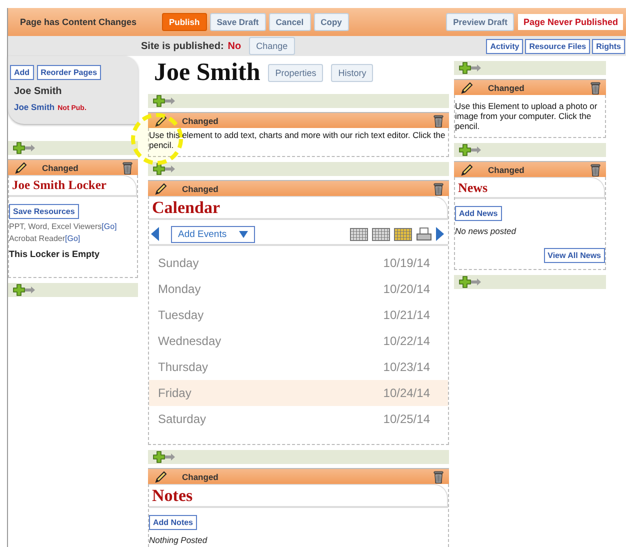 The height and width of the screenshot is (547, 626). Describe the element at coordinates (406, 393) in the screenshot. I see `date-text: 10/24/14` at that location.